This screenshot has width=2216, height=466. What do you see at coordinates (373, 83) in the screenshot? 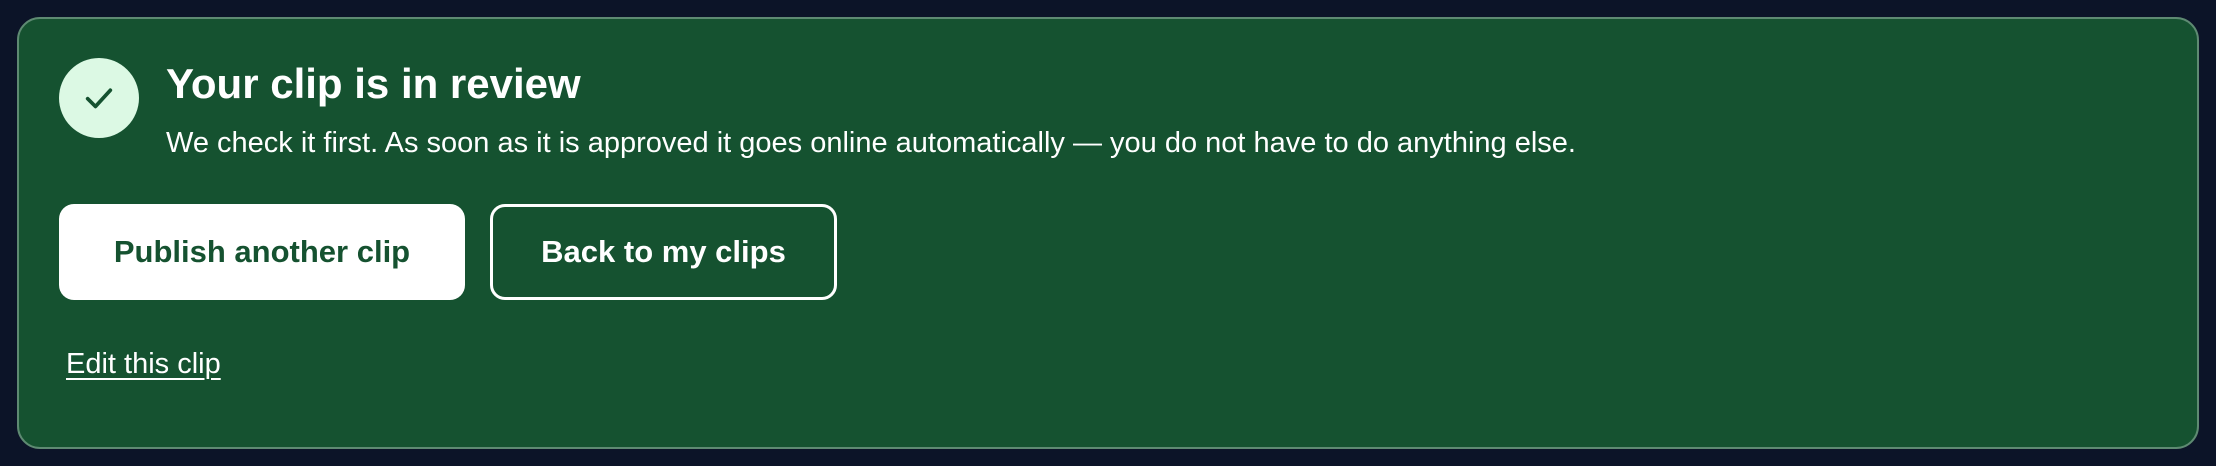
I see `notice-title: Your clip is in review` at bounding box center [373, 83].